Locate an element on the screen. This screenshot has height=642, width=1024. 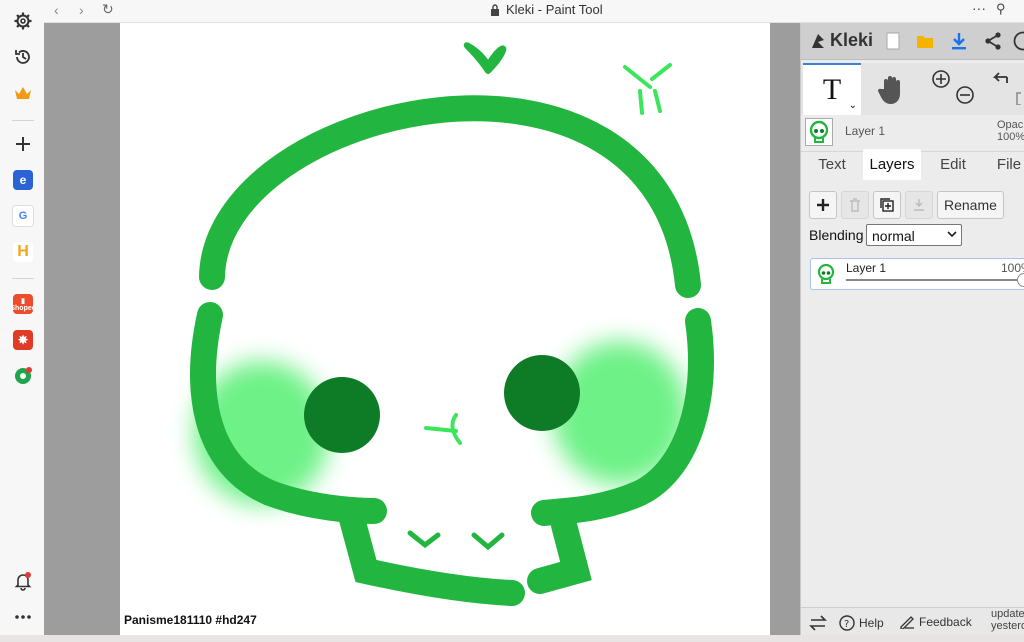
layer-opacity-slider is located at coordinates (935, 280).